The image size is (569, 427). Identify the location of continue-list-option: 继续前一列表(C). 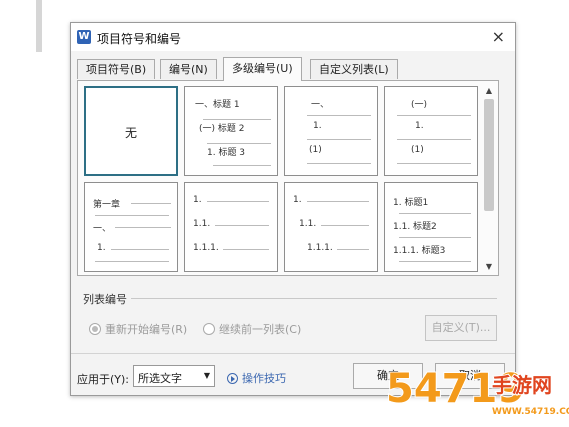
(252, 328).